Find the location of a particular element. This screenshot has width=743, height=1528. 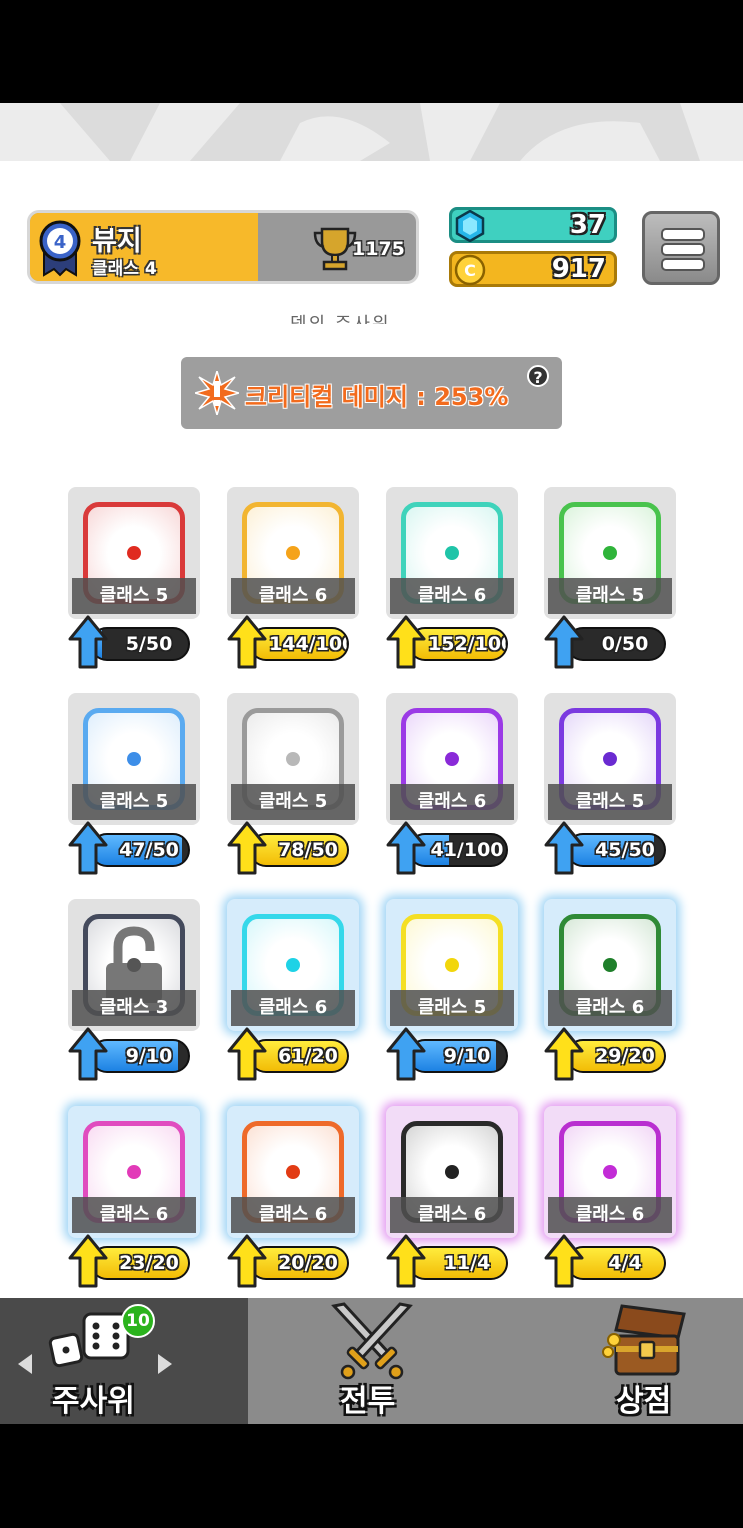

section-title-cut: 덱의 주사위 is located at coordinates (375, 317).